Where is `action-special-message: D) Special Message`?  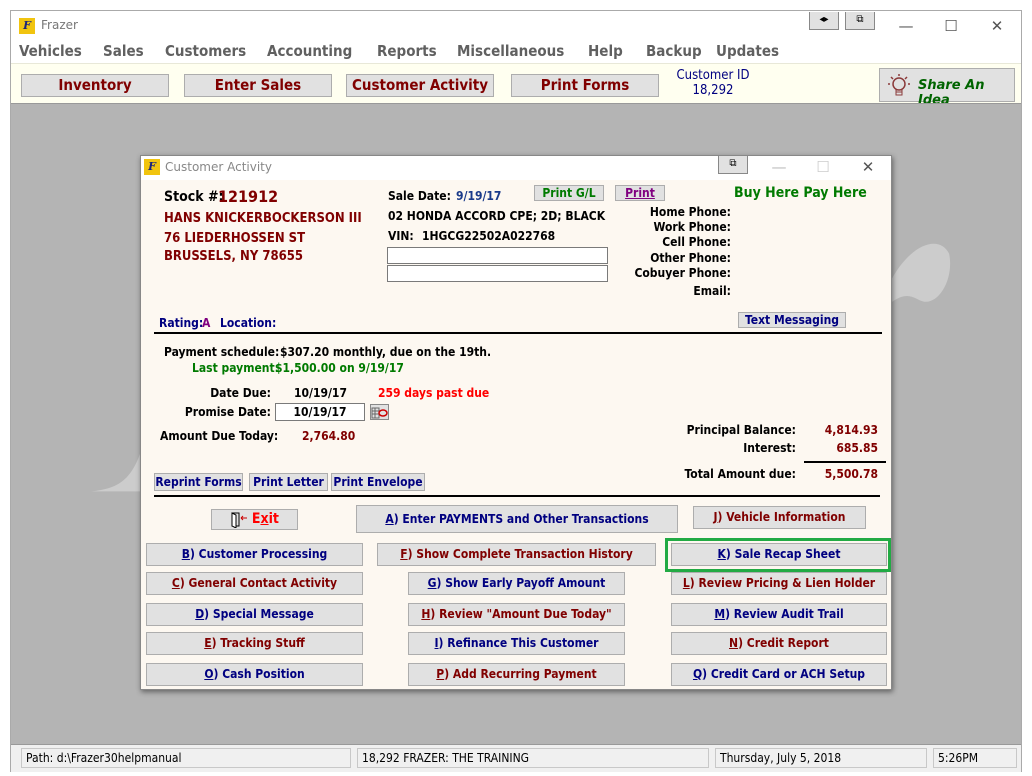
action-special-message: D) Special Message is located at coordinates (254, 614).